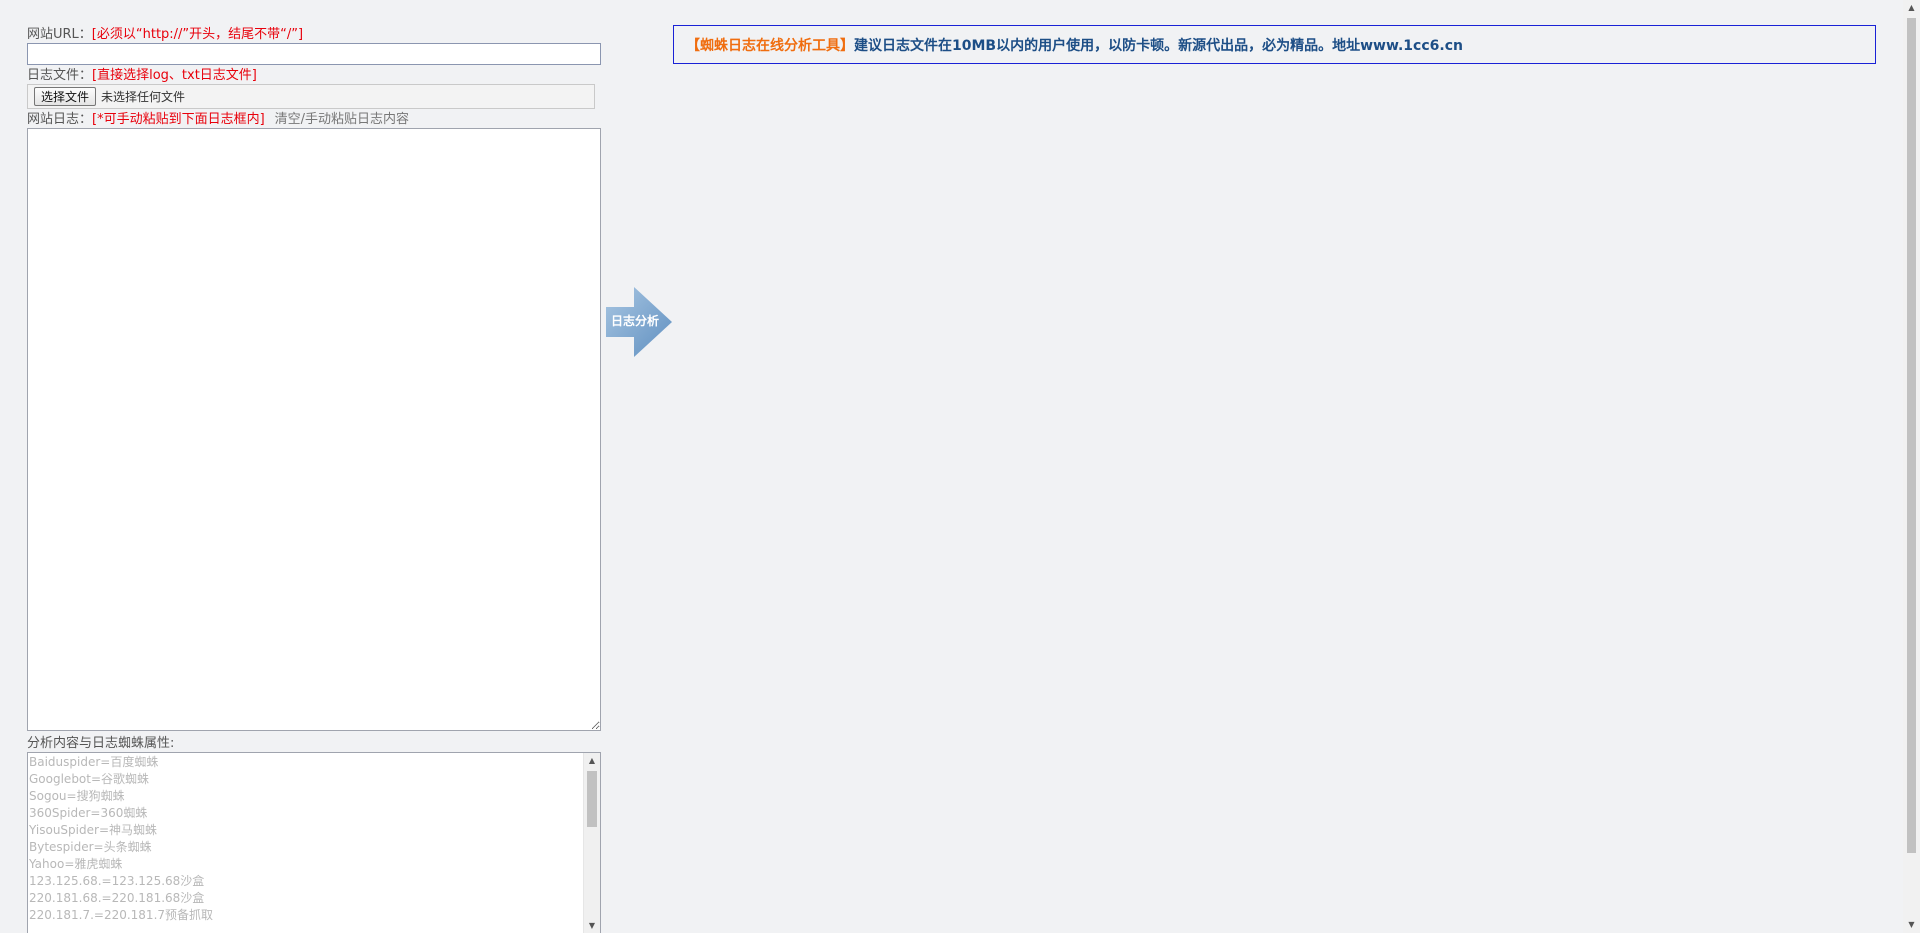 The height and width of the screenshot is (933, 1920). Describe the element at coordinates (342, 119) in the screenshot. I see `clear-log-link: 清空/手动粘贴日志内容` at that location.